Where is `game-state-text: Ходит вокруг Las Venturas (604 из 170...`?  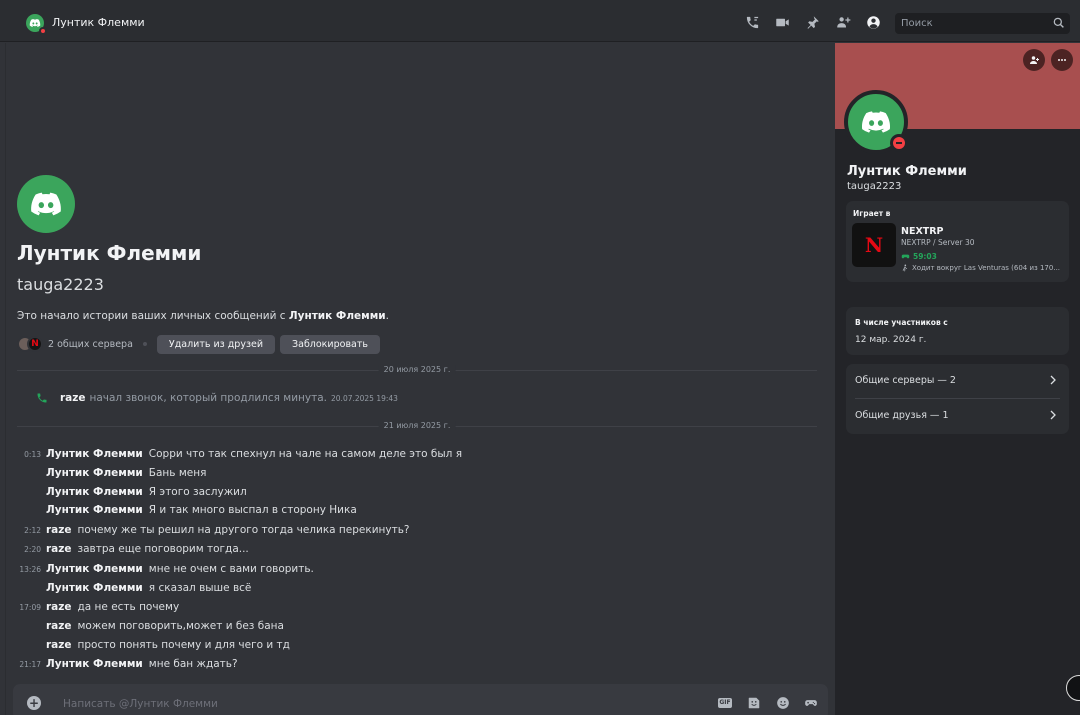
game-state-text: Ходит вокруг Las Venturas (604 из 170... is located at coordinates (986, 268).